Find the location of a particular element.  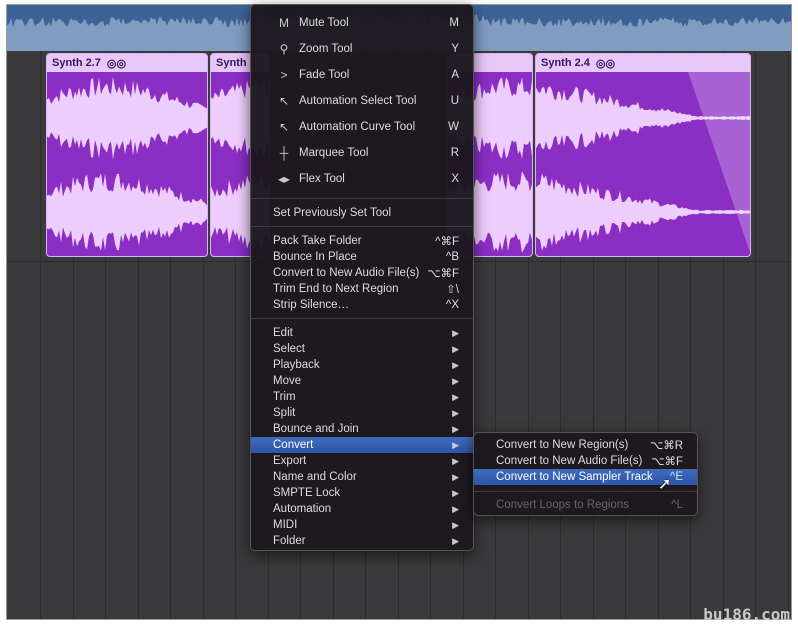

submenu-item: Convert Loops to Regions ^L is located at coordinates (585, 505).